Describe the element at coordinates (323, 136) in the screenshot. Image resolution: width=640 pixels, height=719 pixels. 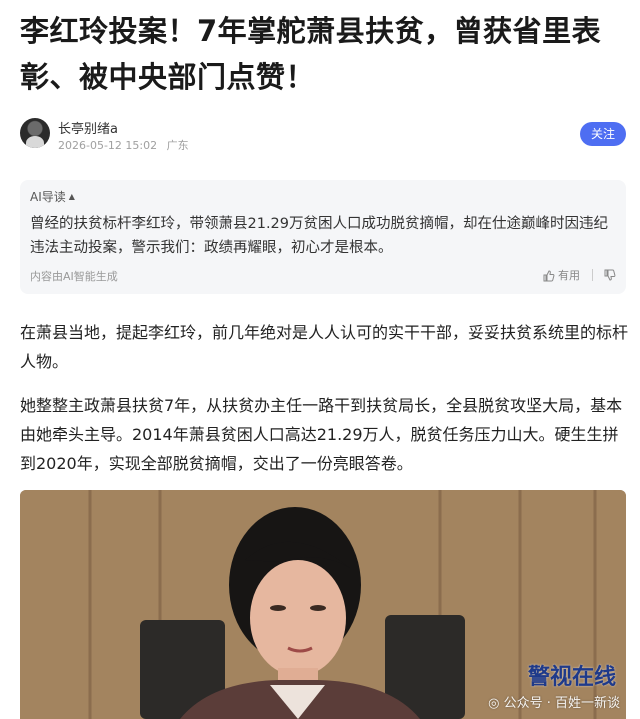
I see `author-row: 长亭别绪a 2026-05-12 15:02 广东 关注` at that location.